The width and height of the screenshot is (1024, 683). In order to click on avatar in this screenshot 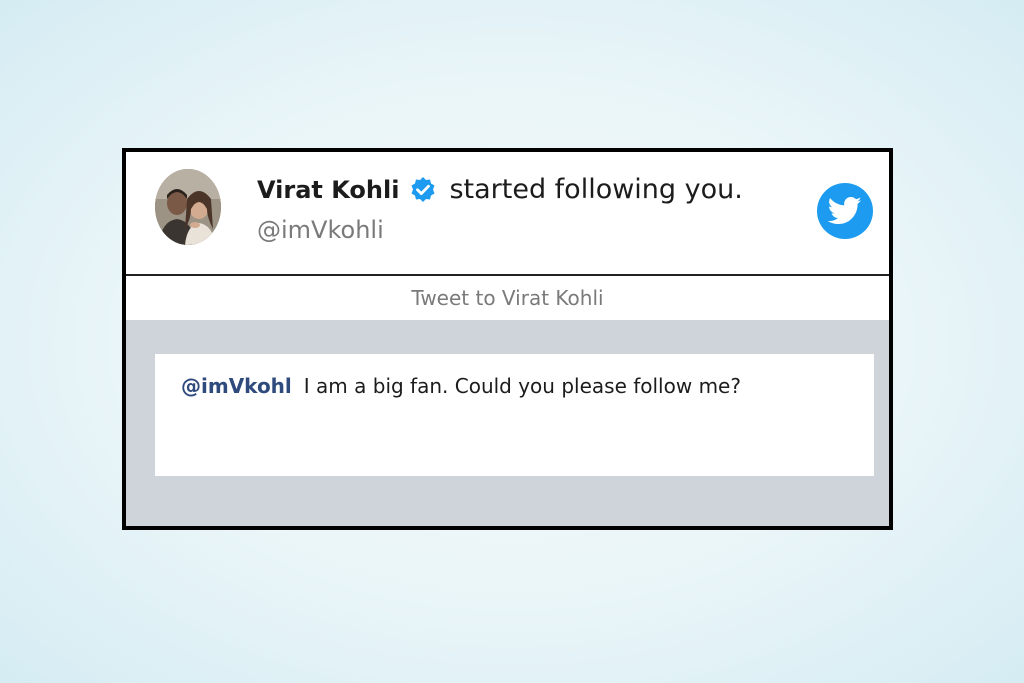, I will do `click(188, 207)`.